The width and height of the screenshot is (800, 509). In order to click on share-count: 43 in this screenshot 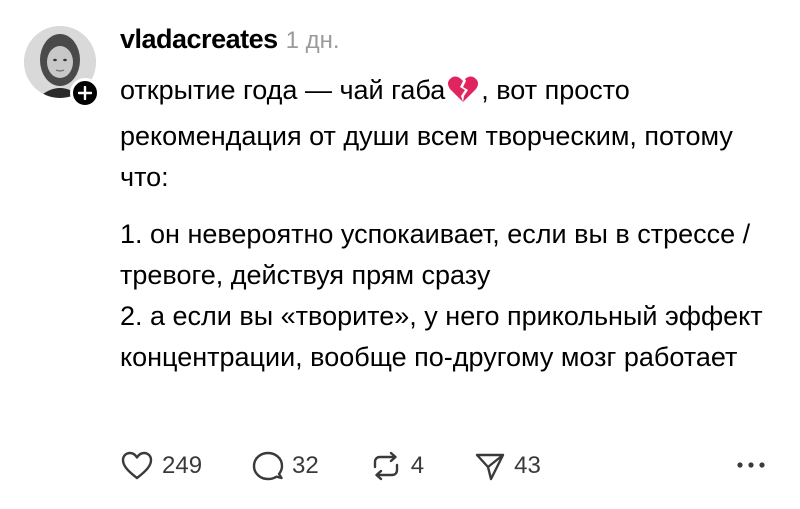, I will do `click(527, 465)`.